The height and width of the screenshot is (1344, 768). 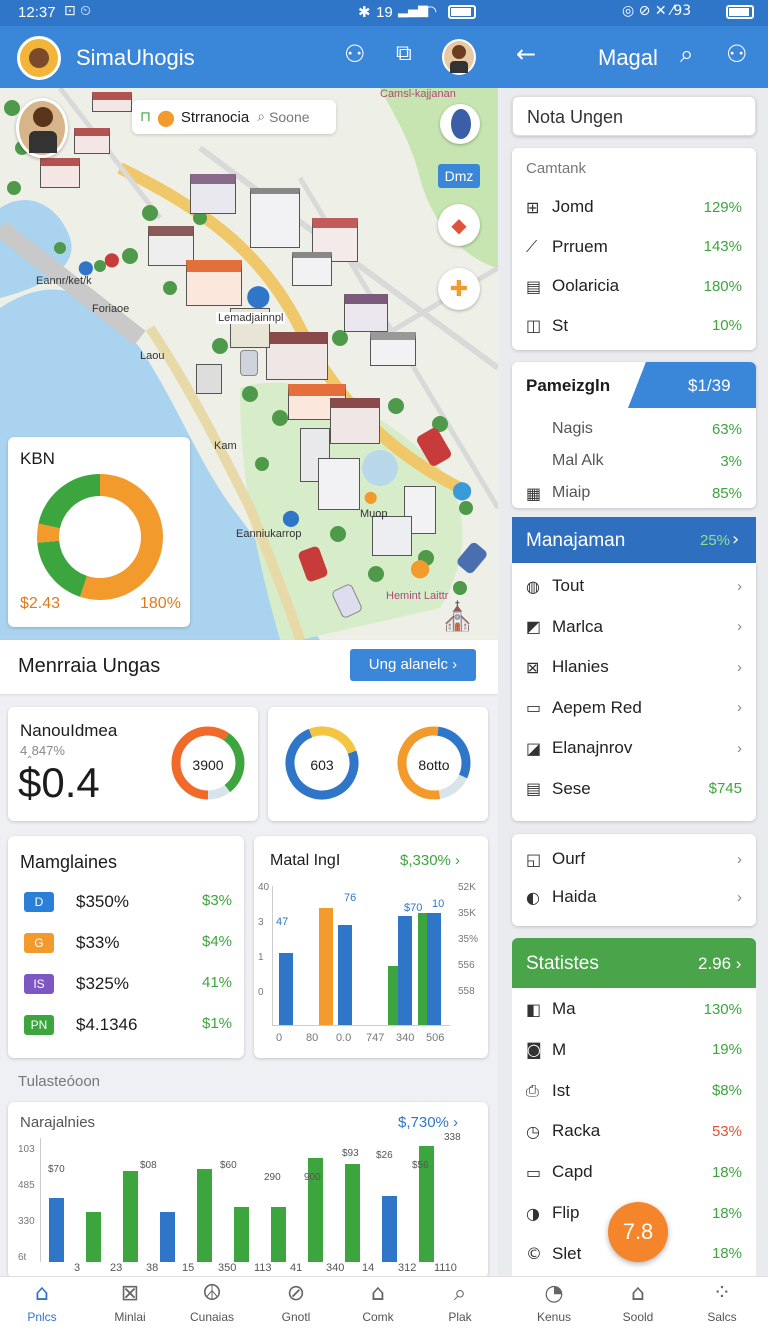 What do you see at coordinates (634, 963) in the screenshot?
I see `stats-header: Statistes 2.96 ›` at bounding box center [634, 963].